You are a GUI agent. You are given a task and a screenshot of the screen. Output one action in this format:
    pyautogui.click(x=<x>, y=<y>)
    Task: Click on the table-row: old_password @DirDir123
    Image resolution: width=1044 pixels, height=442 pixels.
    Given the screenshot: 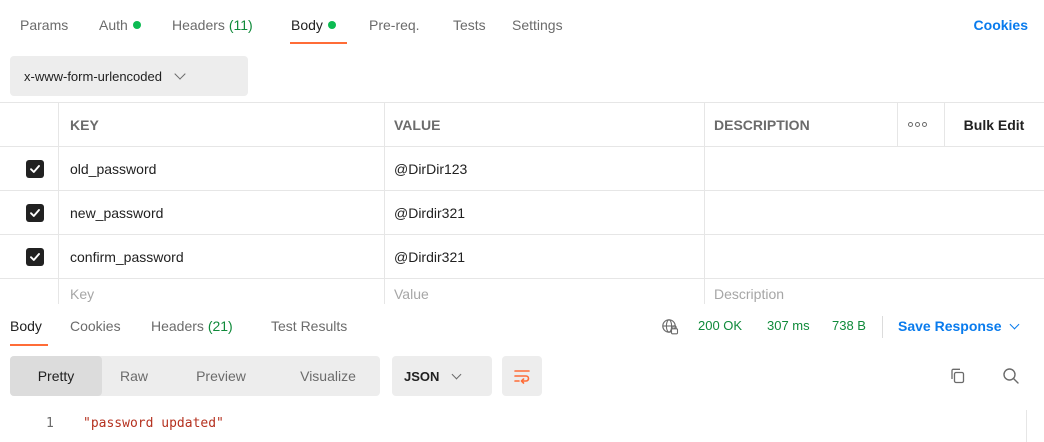 What is the action you would take?
    pyautogui.click(x=522, y=168)
    